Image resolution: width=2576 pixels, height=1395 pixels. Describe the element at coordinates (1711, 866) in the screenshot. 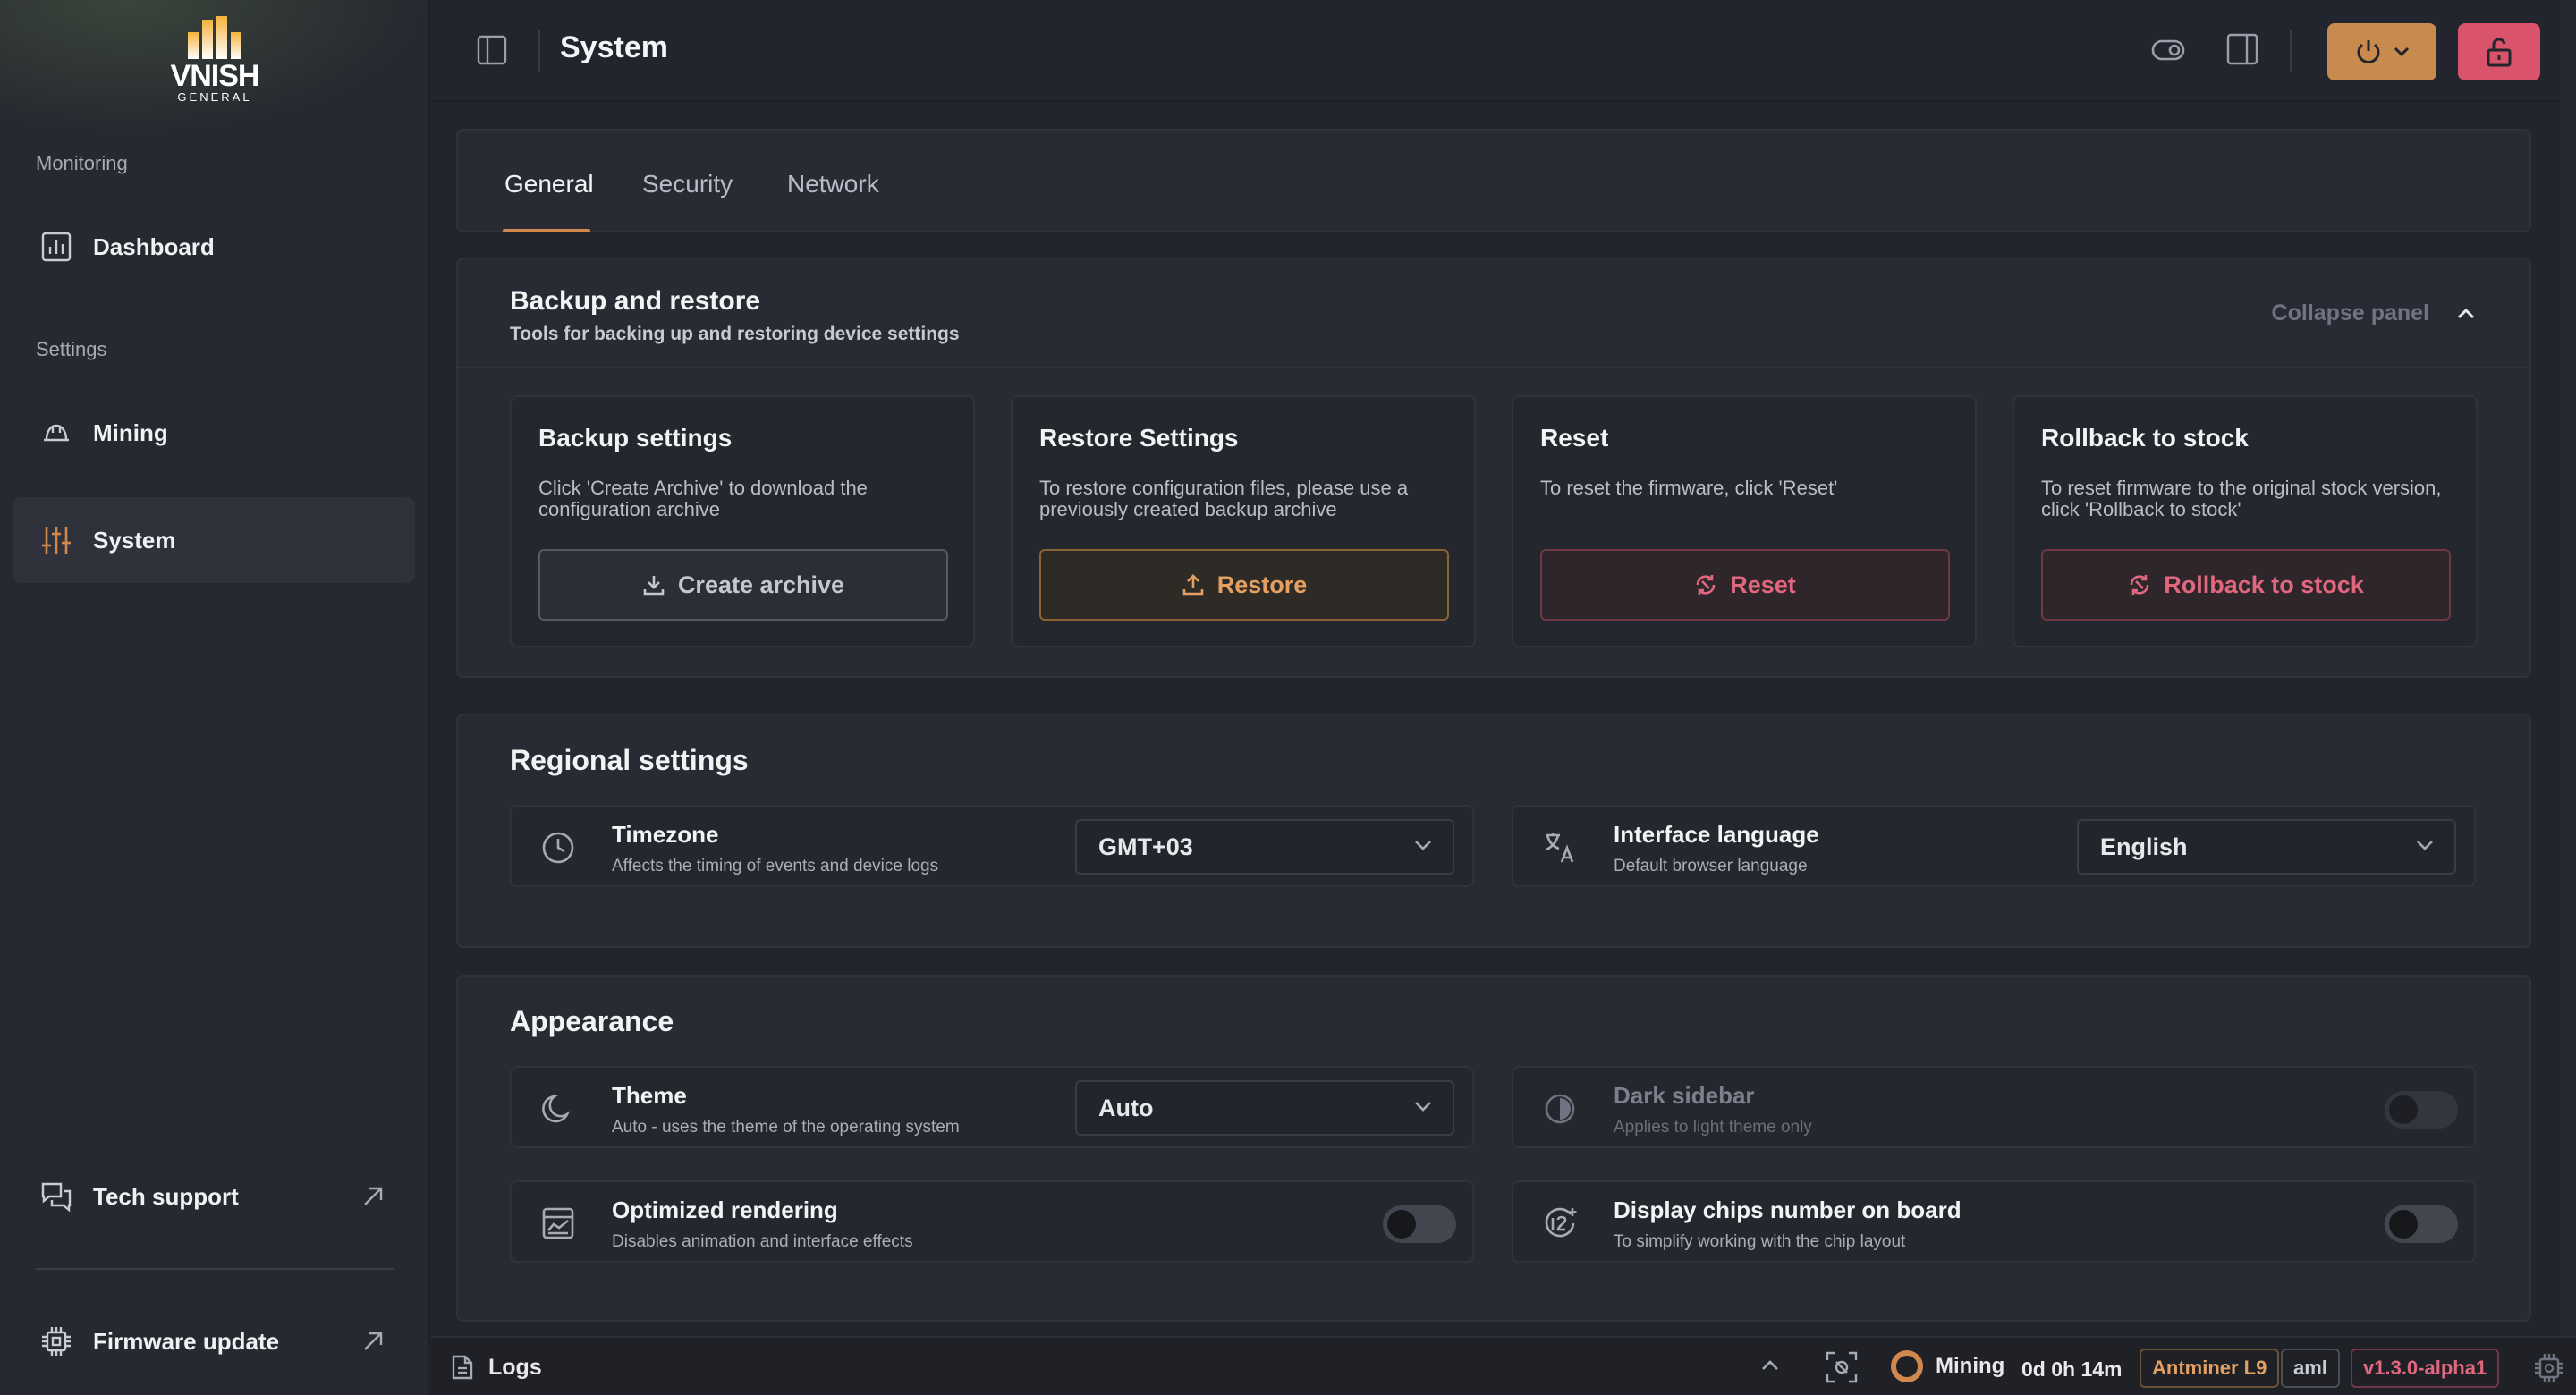

I see `setting-description: Default browser language` at that location.